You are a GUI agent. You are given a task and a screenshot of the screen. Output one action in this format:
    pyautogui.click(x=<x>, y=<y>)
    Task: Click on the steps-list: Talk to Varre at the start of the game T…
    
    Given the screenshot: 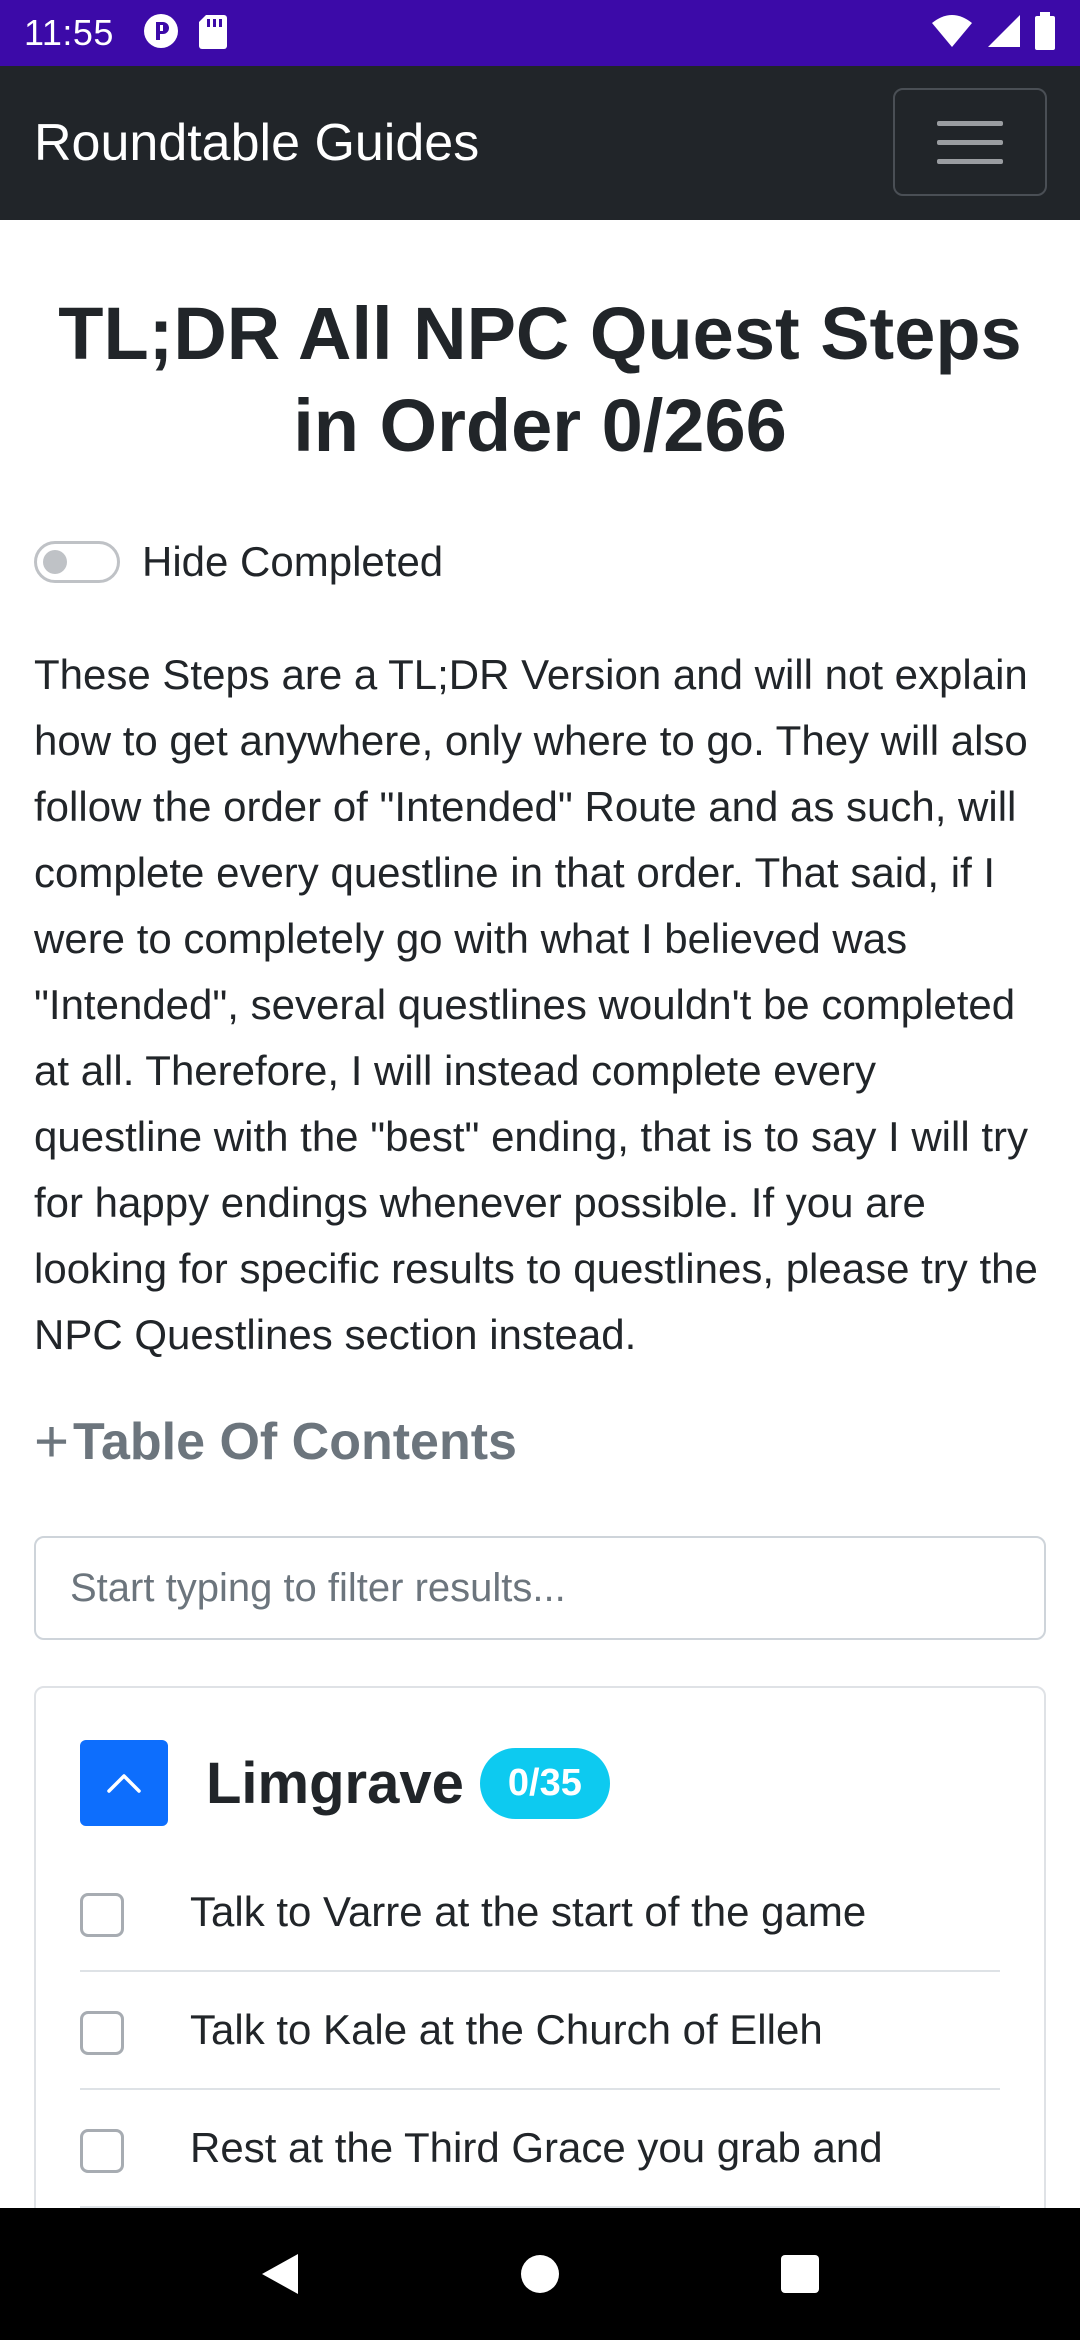 What is the action you would take?
    pyautogui.click(x=540, y=2031)
    